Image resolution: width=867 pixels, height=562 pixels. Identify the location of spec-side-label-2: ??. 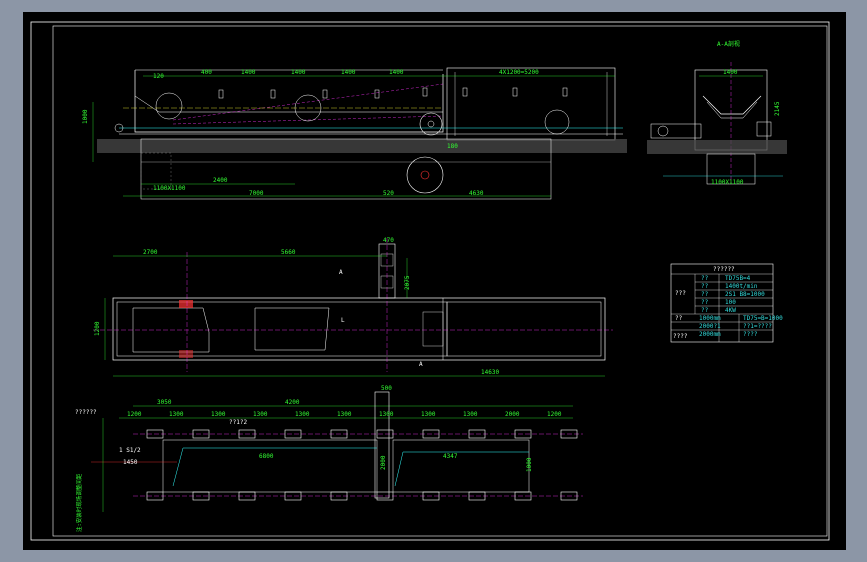
(679, 318).